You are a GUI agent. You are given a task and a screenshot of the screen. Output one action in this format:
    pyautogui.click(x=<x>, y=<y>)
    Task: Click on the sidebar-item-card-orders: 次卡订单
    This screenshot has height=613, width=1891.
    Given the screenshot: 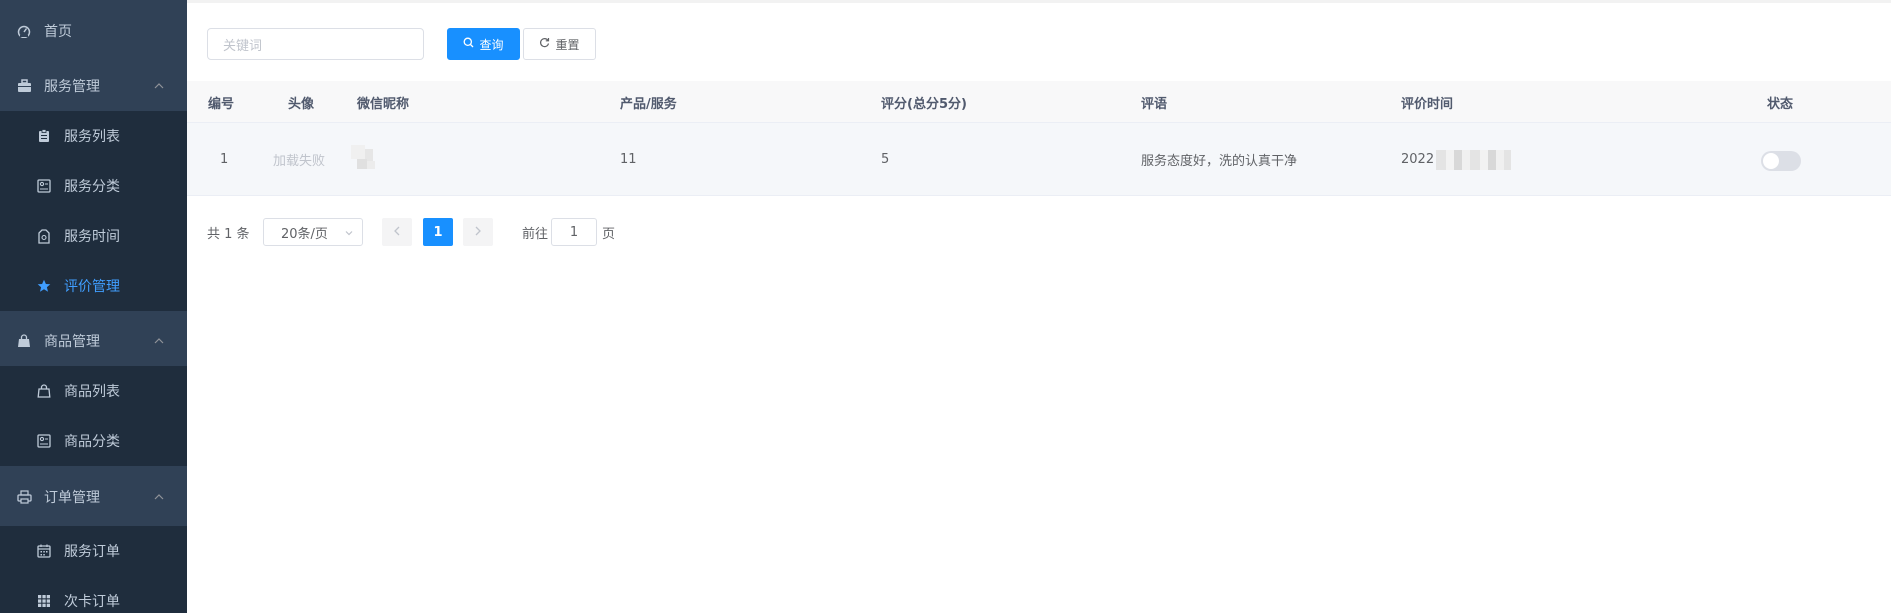 What is the action you would take?
    pyautogui.click(x=93, y=594)
    